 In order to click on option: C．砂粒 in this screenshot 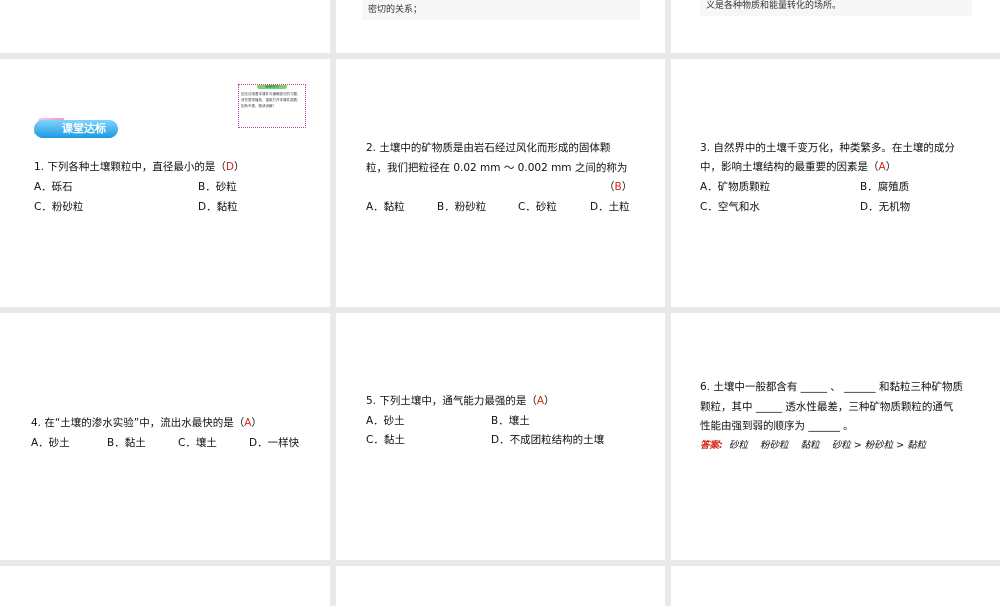, I will do `click(537, 207)`.